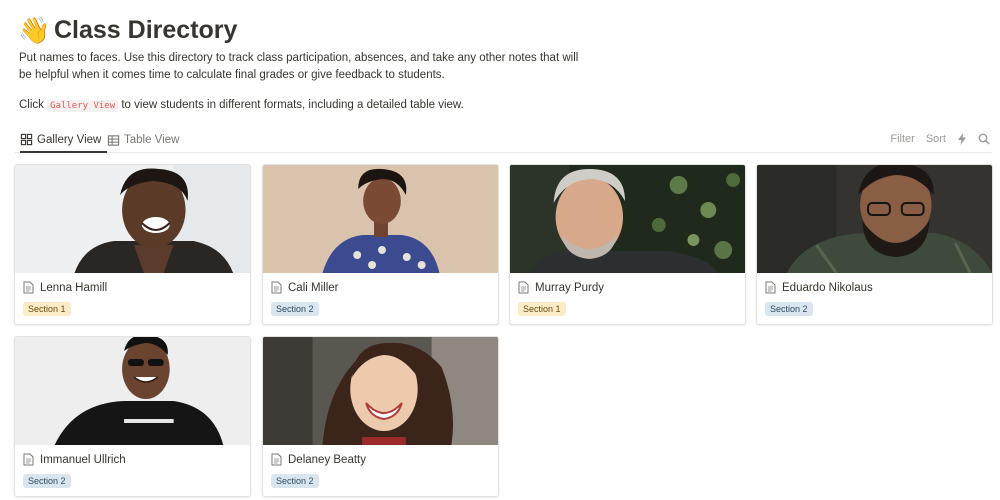 The image size is (1000, 500). I want to click on student-name: Murray Purdy, so click(561, 287).